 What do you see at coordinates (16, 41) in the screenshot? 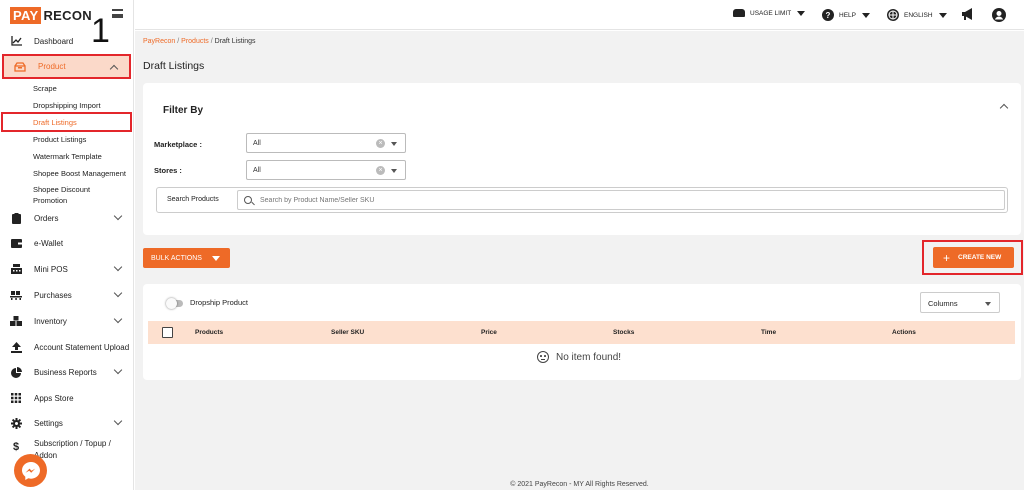
I see `chart-line-icon` at bounding box center [16, 41].